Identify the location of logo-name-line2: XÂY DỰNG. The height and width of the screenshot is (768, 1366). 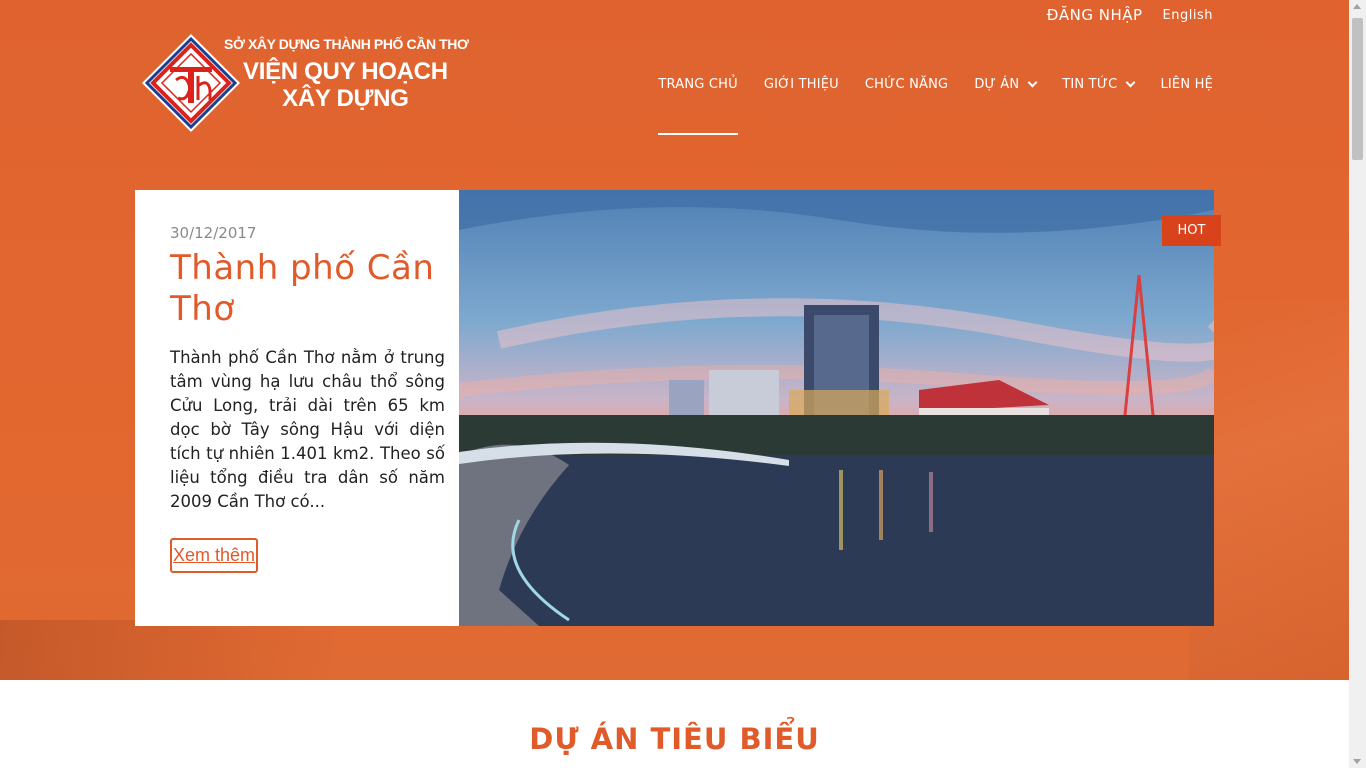
(345, 98).